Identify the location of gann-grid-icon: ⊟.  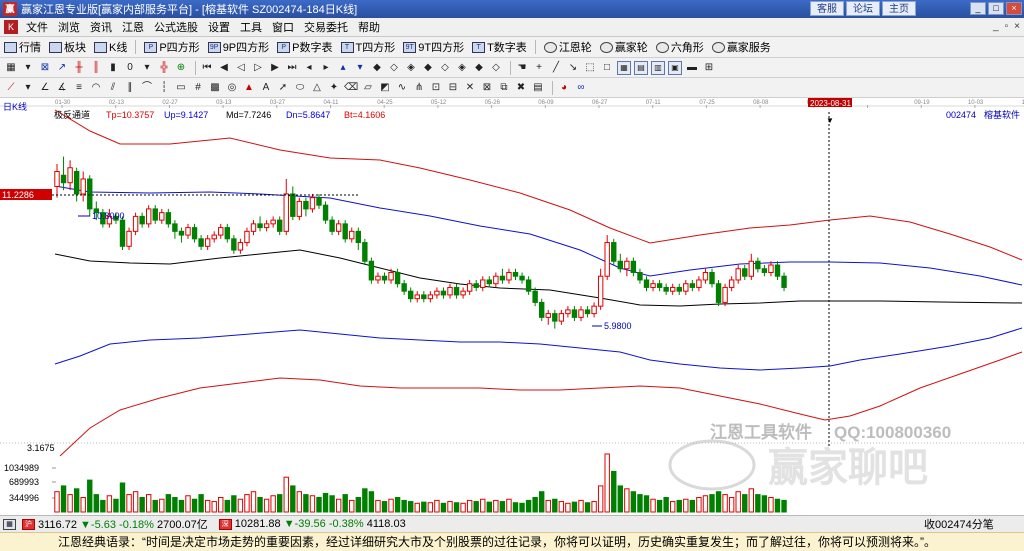
(453, 88).